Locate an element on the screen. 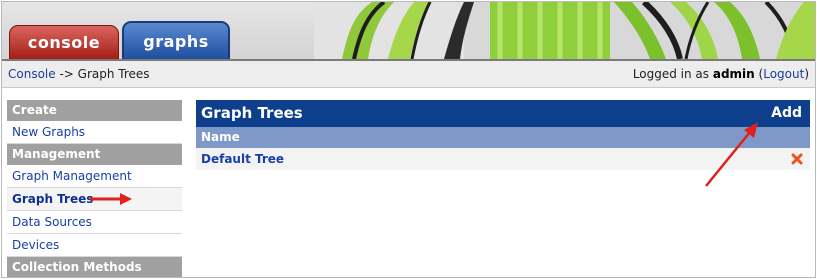  menu-item-graph-management: Graph Management is located at coordinates (94, 176).